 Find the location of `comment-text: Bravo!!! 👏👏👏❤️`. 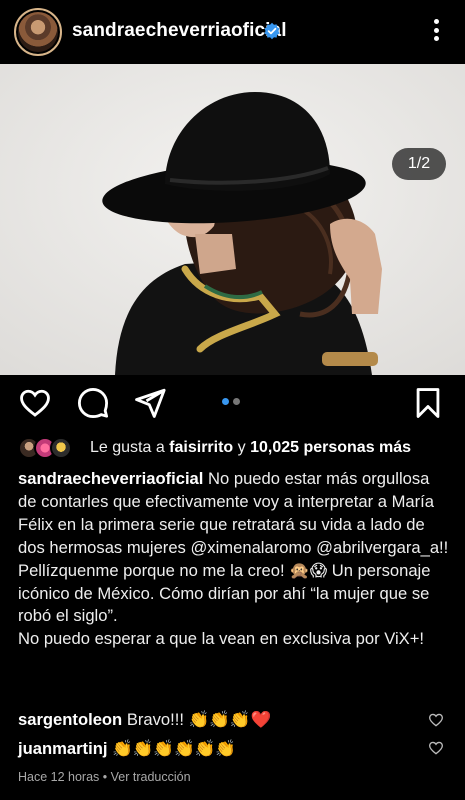

comment-text: Bravo!!! 👏👏👏❤️ is located at coordinates (197, 719).